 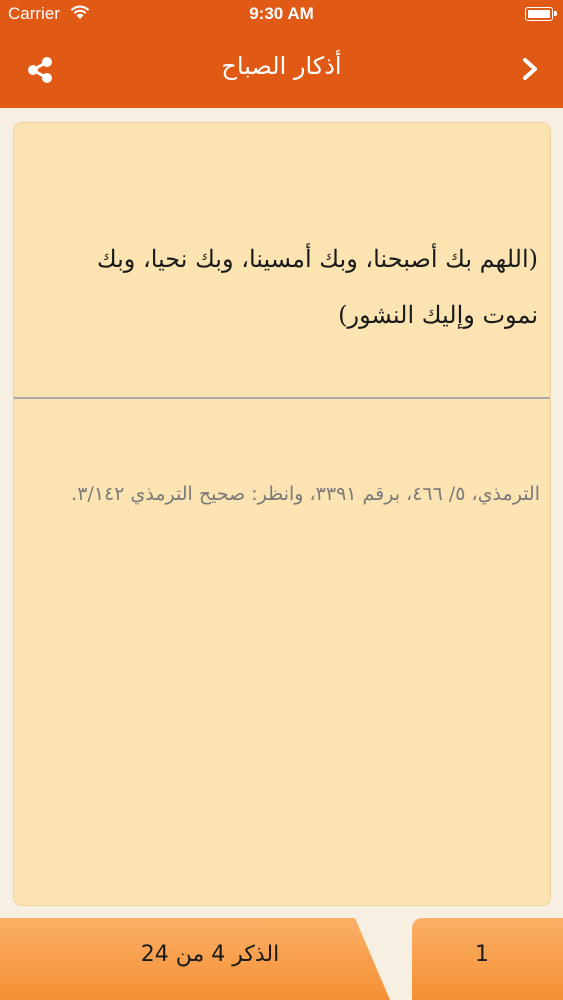 I want to click on navigation-bar: أذكار الصباح, so click(x=281, y=69).